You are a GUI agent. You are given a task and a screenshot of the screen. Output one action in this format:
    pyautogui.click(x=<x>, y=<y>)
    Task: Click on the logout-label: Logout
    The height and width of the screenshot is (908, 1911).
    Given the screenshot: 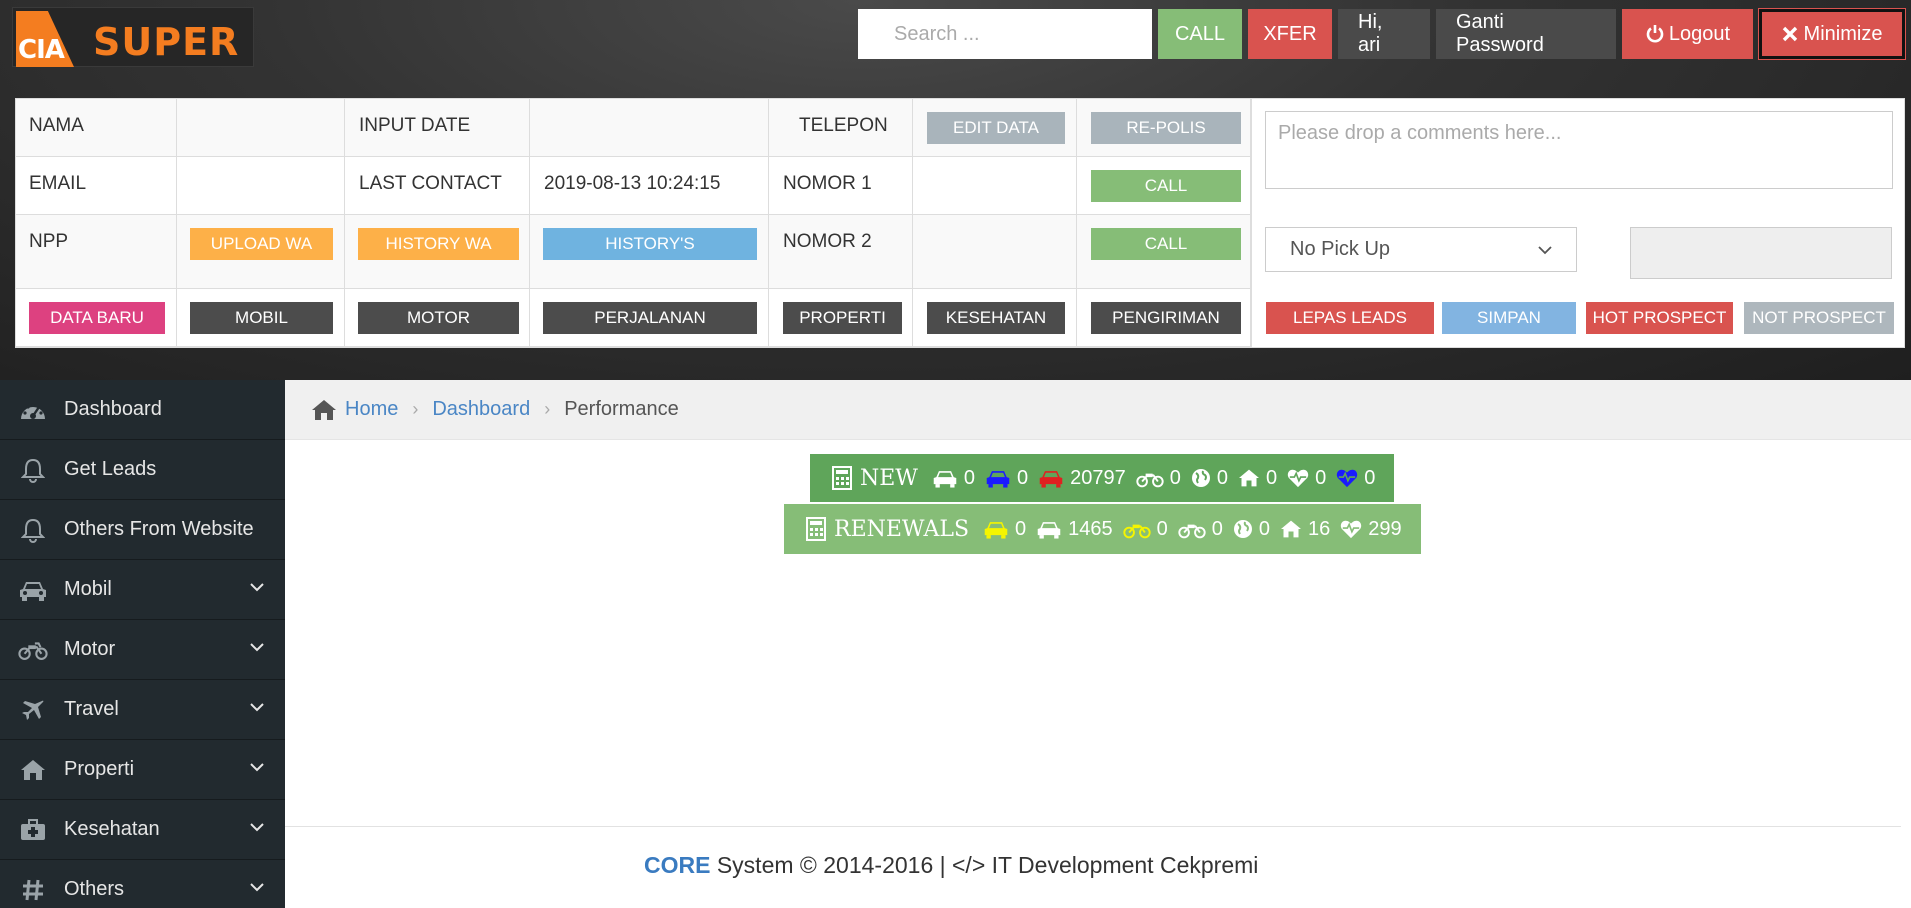 What is the action you would take?
    pyautogui.click(x=1699, y=33)
    